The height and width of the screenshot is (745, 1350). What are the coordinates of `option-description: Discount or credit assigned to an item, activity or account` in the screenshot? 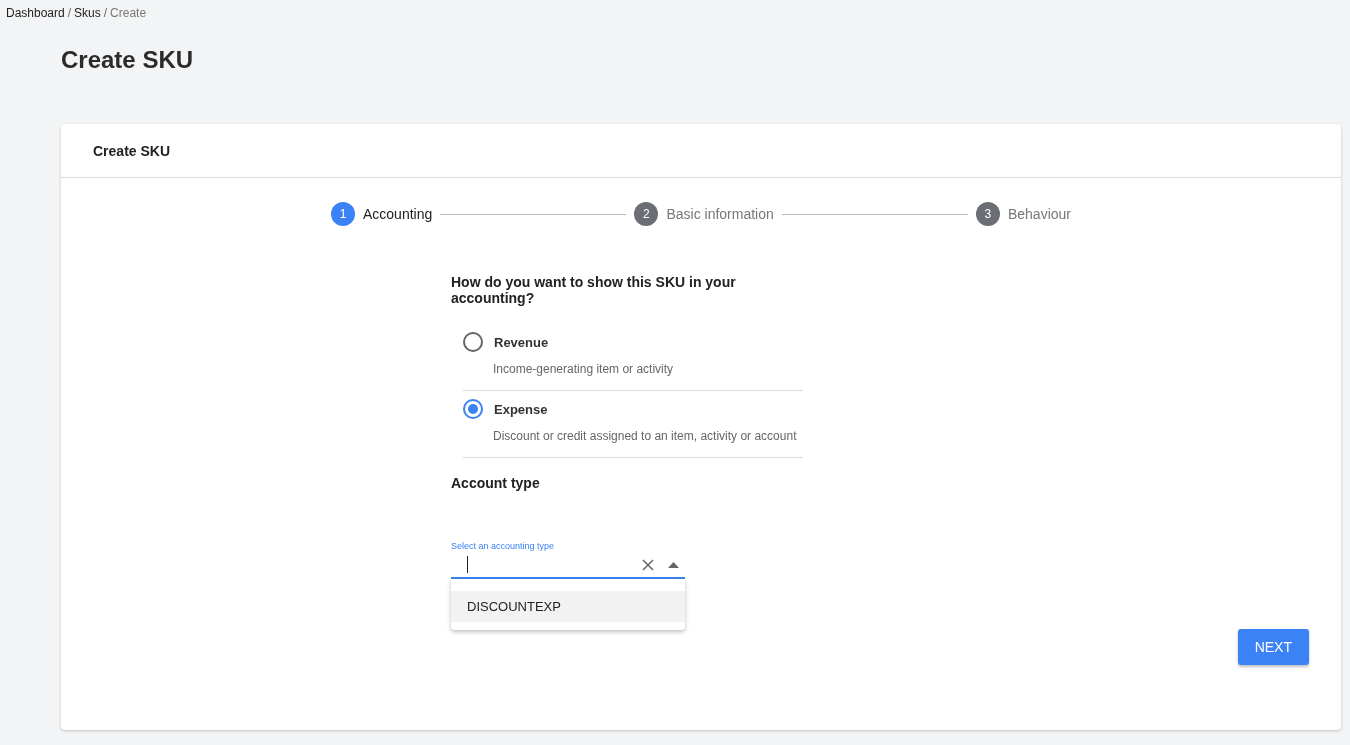 It's located at (645, 436).